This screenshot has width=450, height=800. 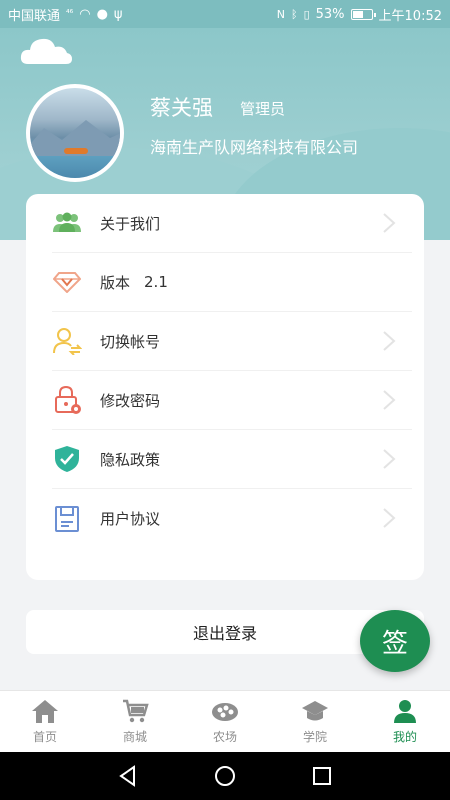 What do you see at coordinates (67, 341) in the screenshot?
I see `switch-user-icon` at bounding box center [67, 341].